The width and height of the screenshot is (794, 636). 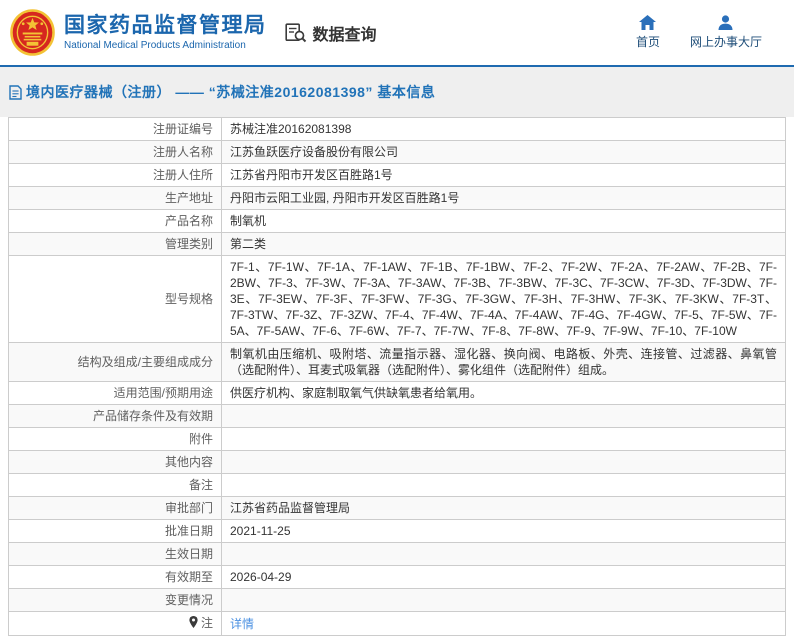 I want to click on agency-name-en: National Medical Products Administration, so click(x=155, y=45).